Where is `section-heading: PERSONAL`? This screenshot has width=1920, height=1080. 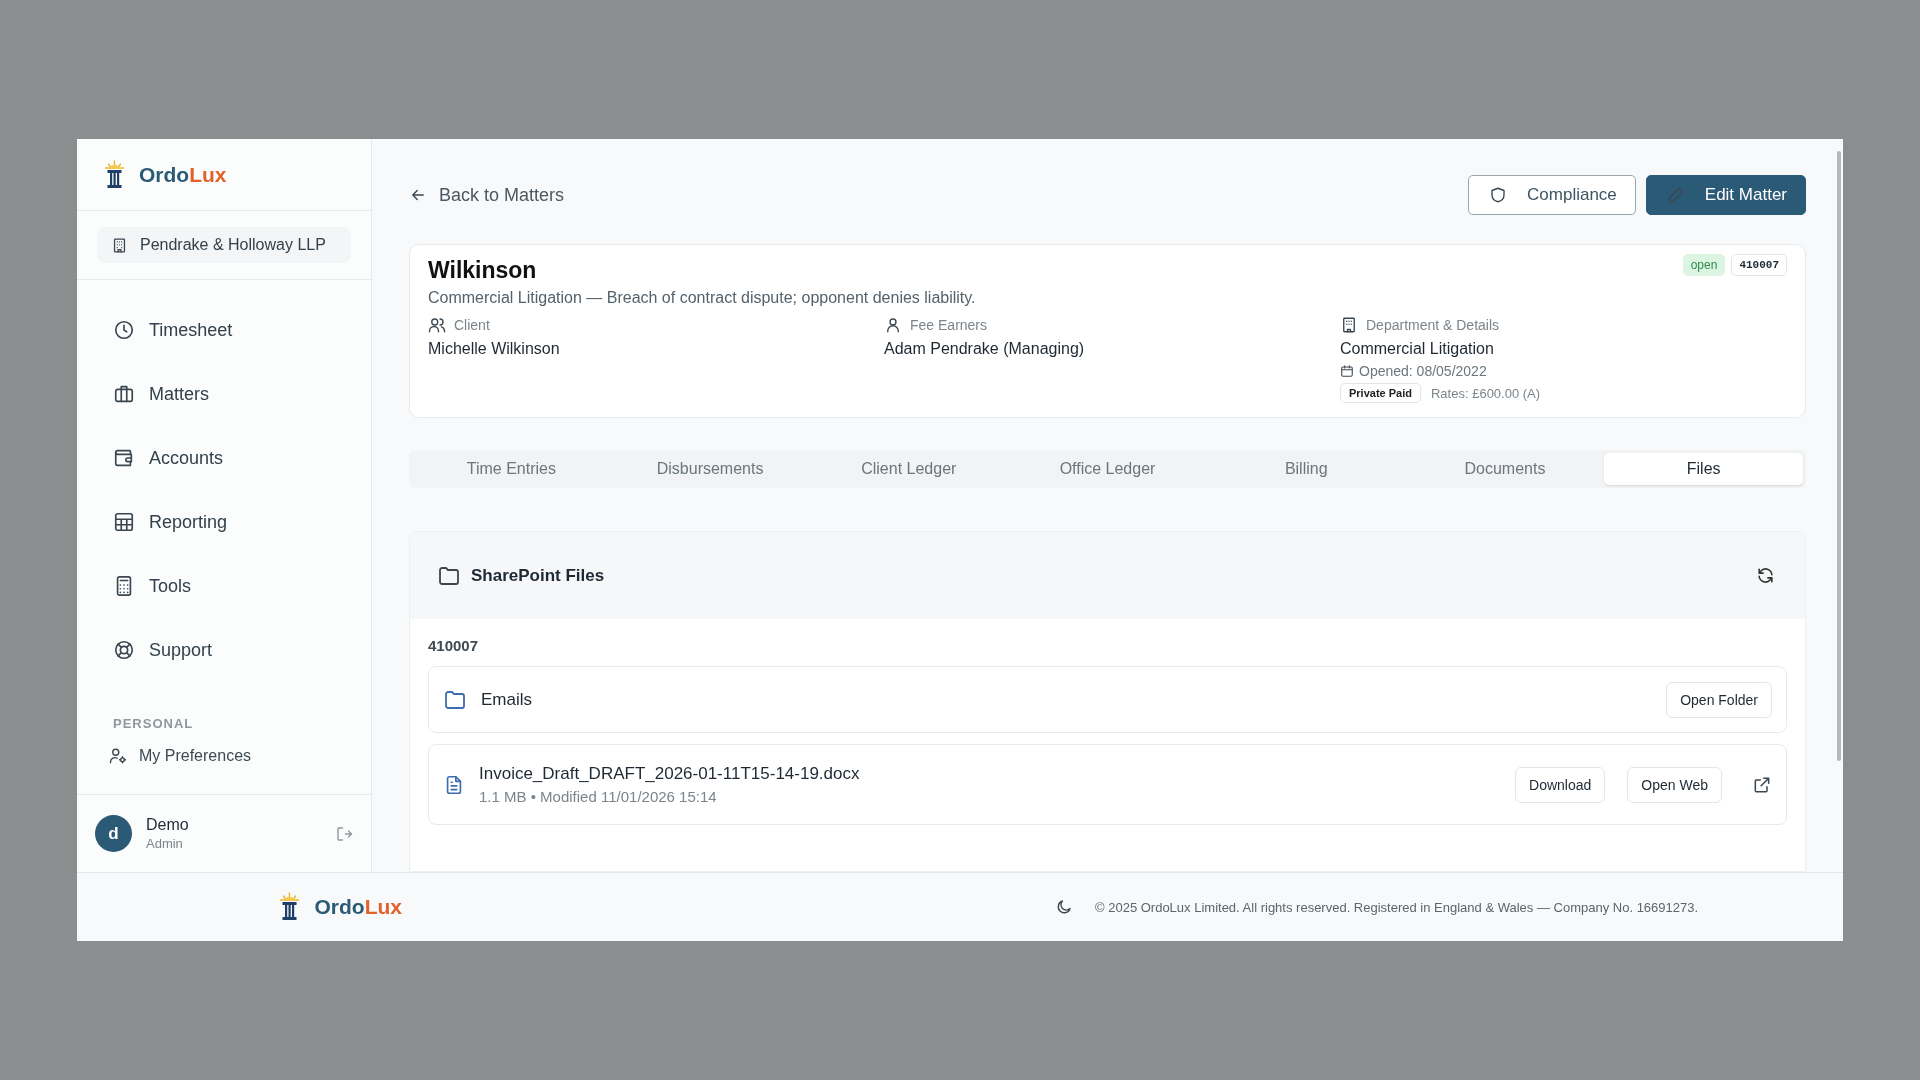 section-heading: PERSONAL is located at coordinates (154, 723).